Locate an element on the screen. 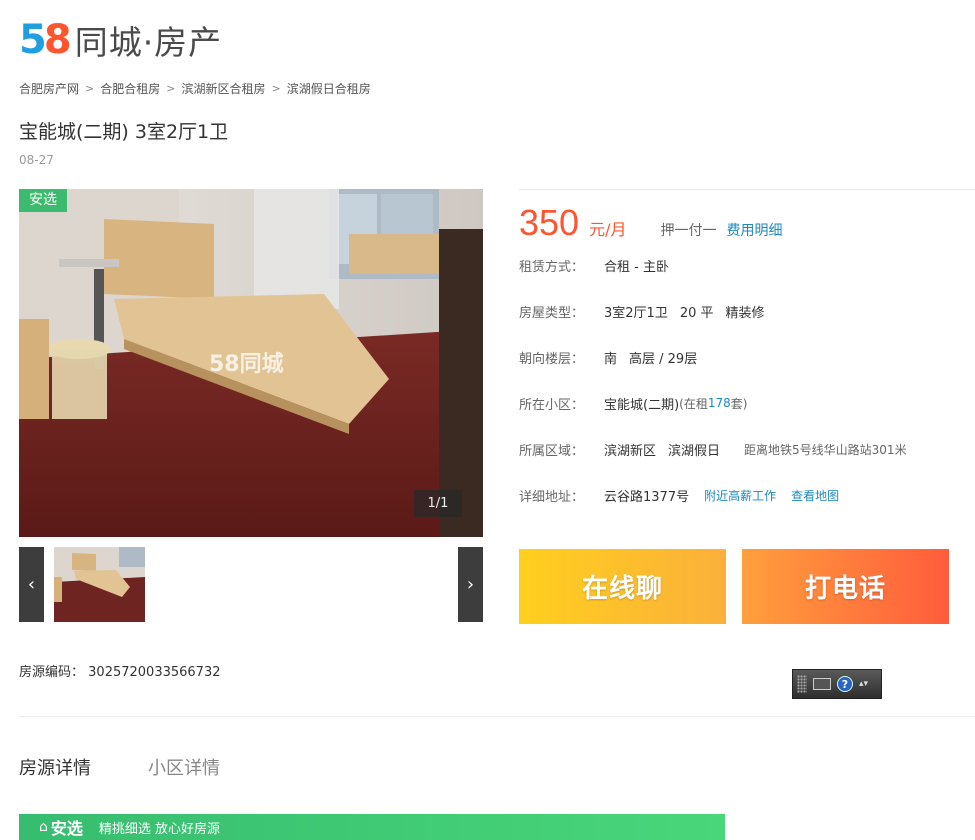 This screenshot has height=840, width=975. chevron-right-icon: › is located at coordinates (470, 584).